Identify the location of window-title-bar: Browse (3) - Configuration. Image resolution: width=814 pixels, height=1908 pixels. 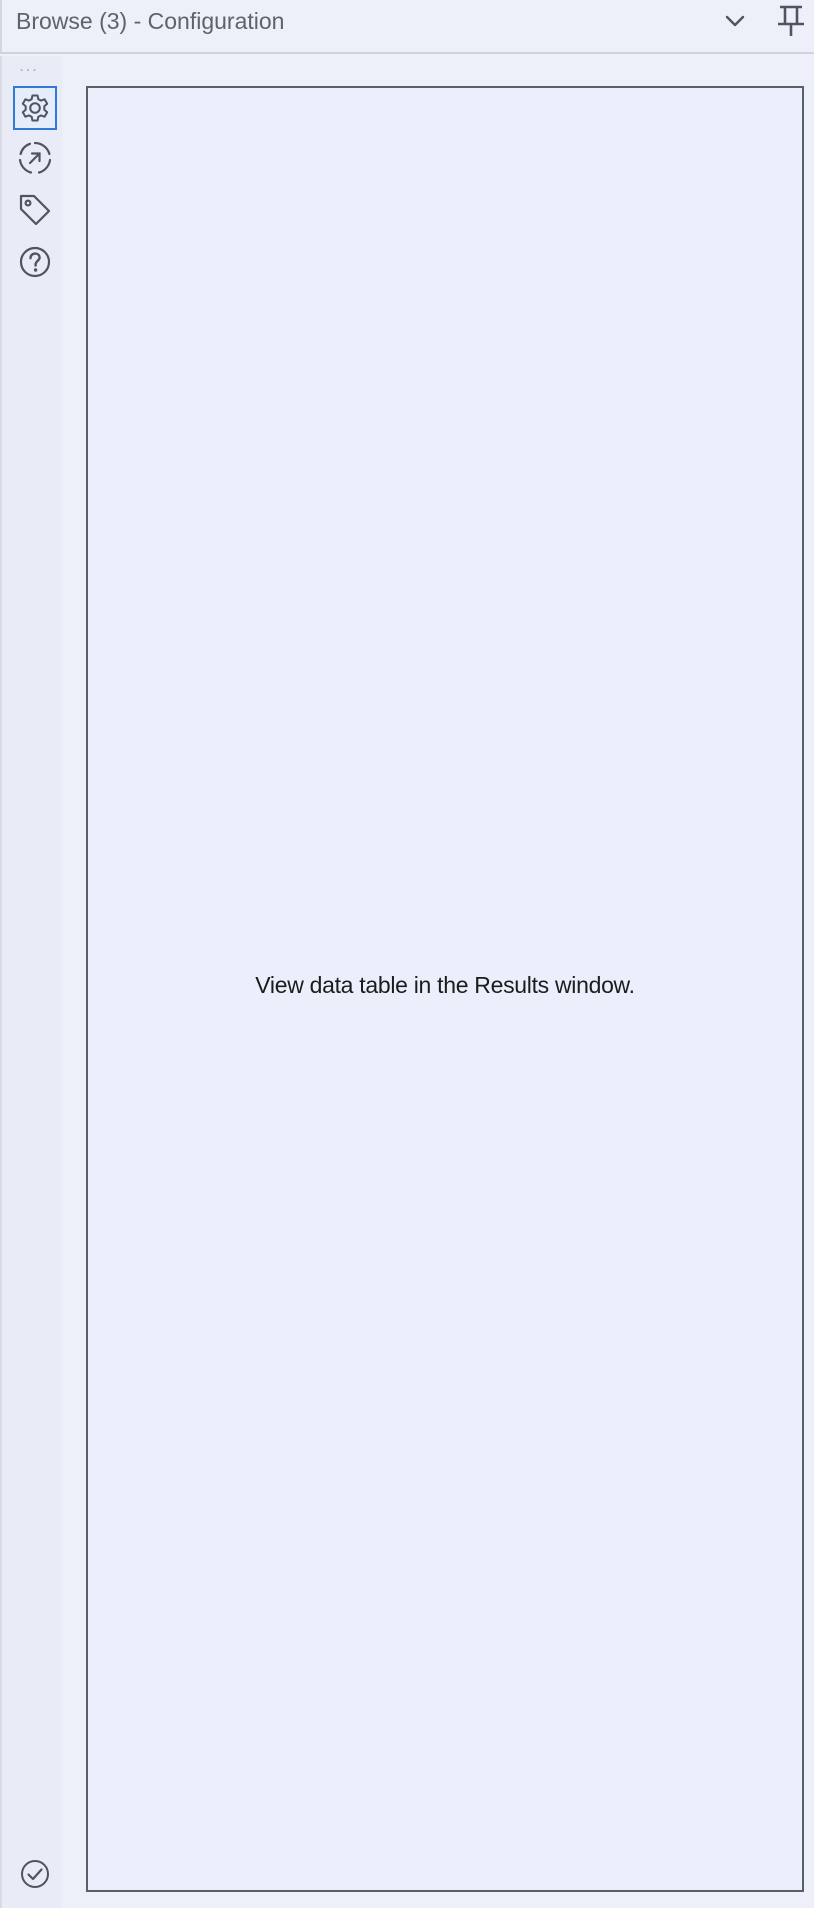
(407, 27).